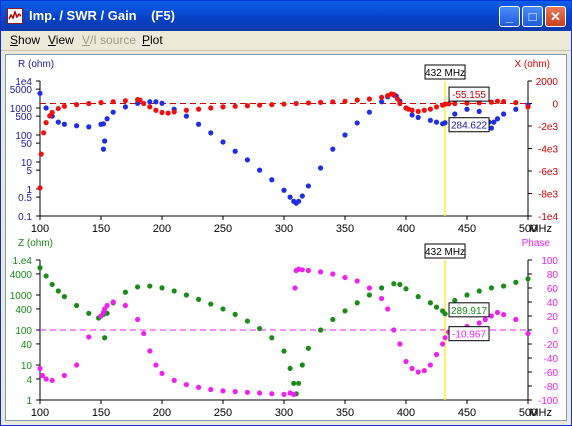 This screenshot has width=572, height=426. What do you see at coordinates (101, 229) in the screenshot?
I see `x-tick-label: 150` at bounding box center [101, 229].